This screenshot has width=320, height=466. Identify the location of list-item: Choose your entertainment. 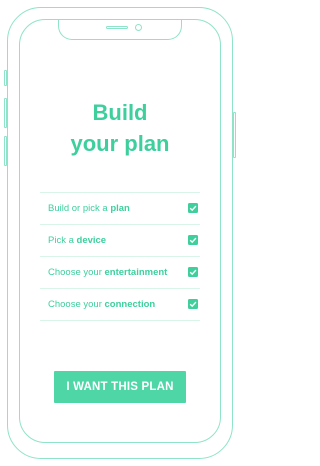
(120, 273).